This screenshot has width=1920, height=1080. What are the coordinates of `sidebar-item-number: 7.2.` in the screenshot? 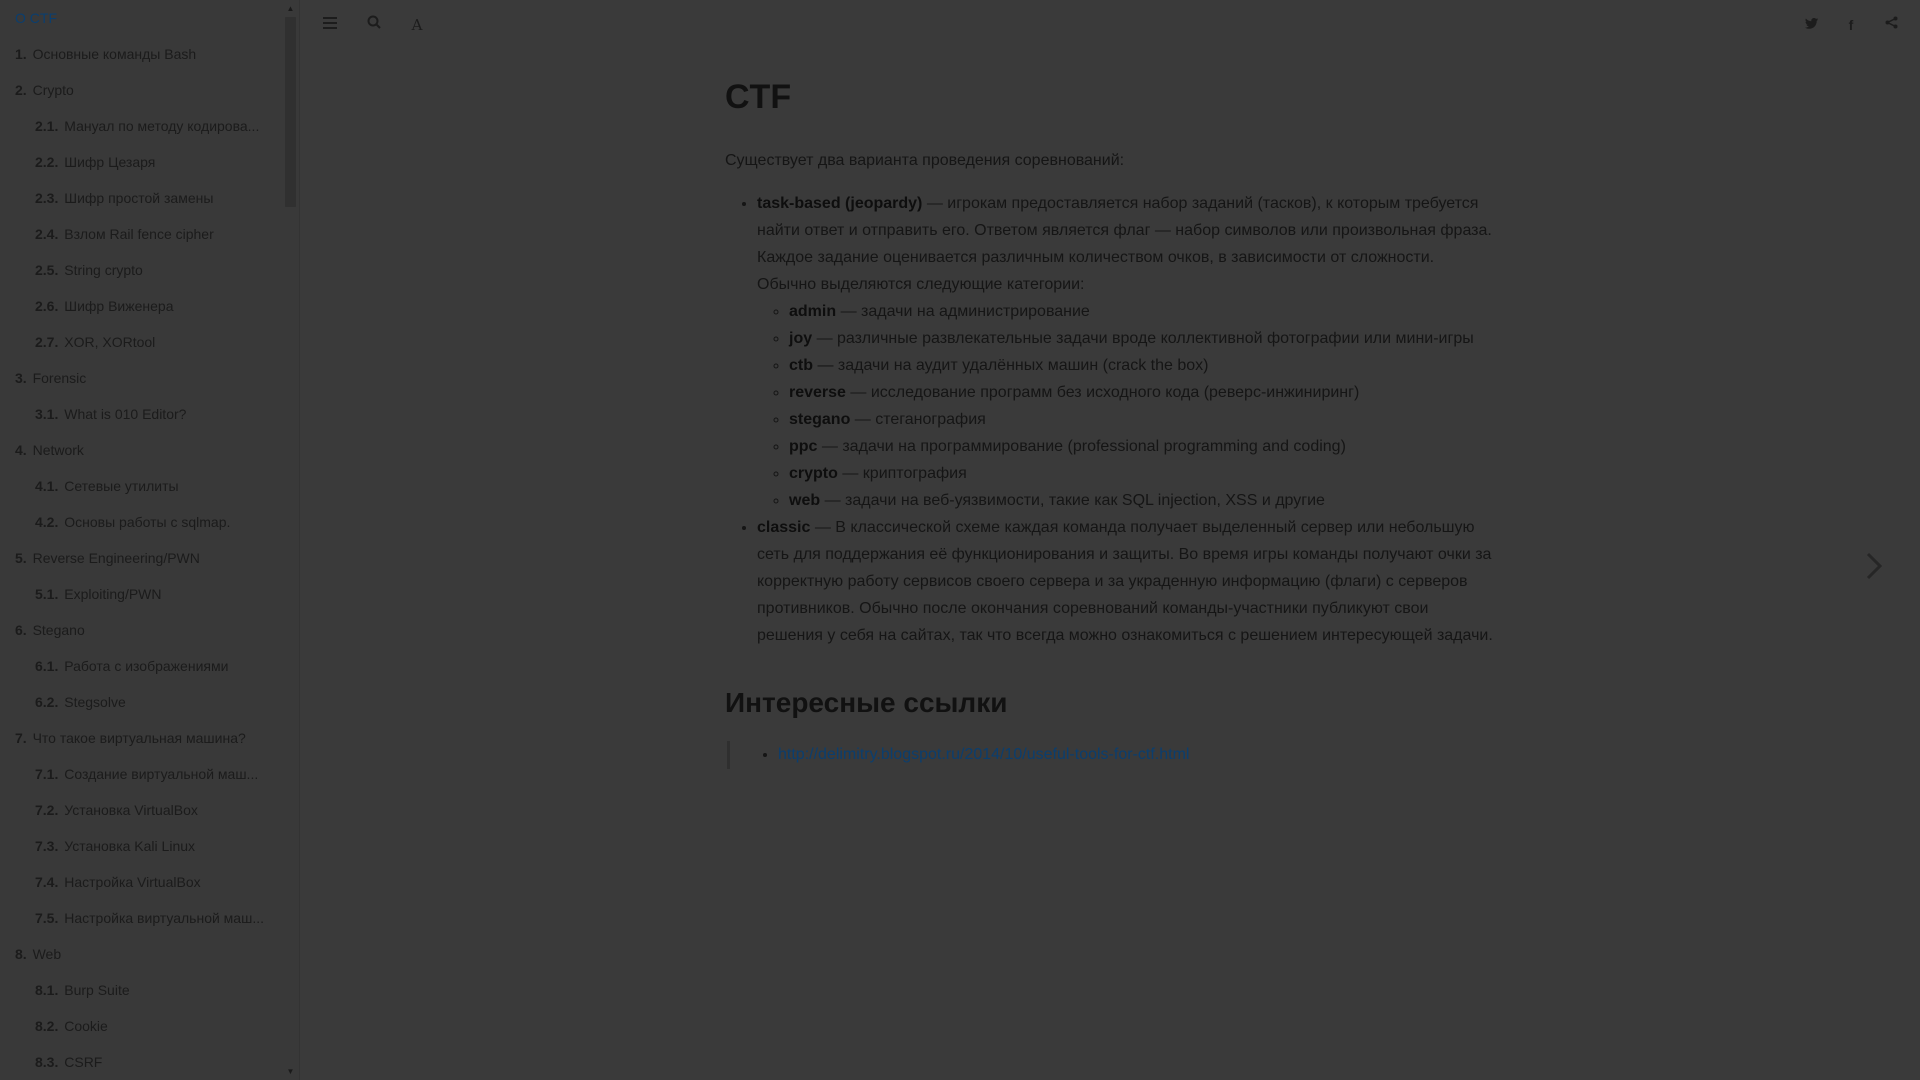 It's located at (47, 810).